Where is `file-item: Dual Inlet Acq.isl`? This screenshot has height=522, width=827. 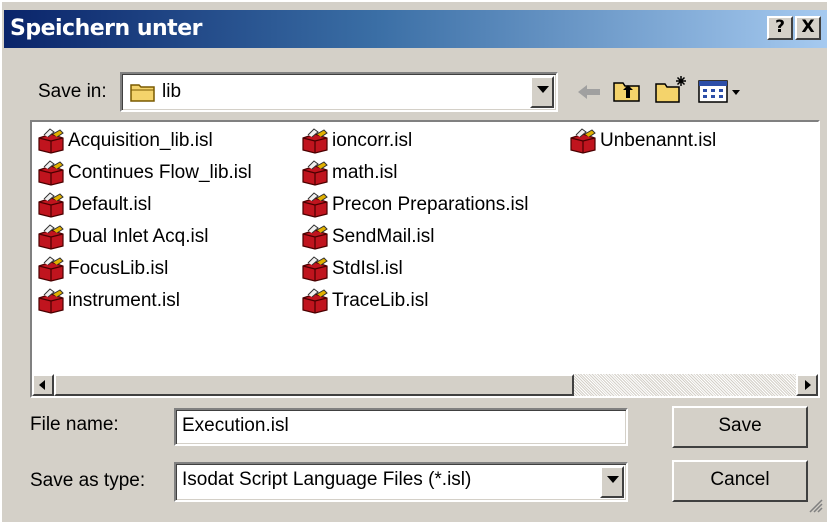
file-item: Dual Inlet Acq.isl is located at coordinates (122, 237).